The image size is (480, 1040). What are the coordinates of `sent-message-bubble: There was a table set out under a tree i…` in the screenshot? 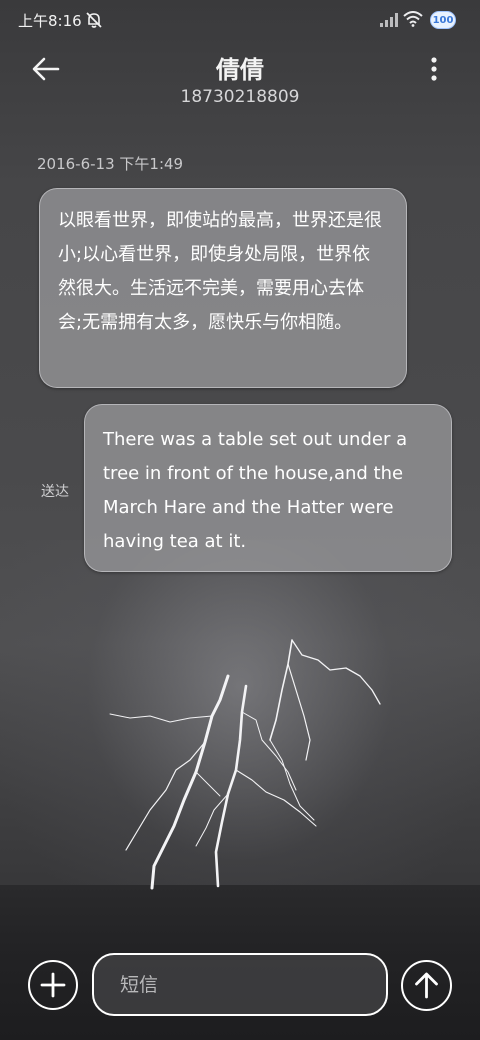 It's located at (268, 488).